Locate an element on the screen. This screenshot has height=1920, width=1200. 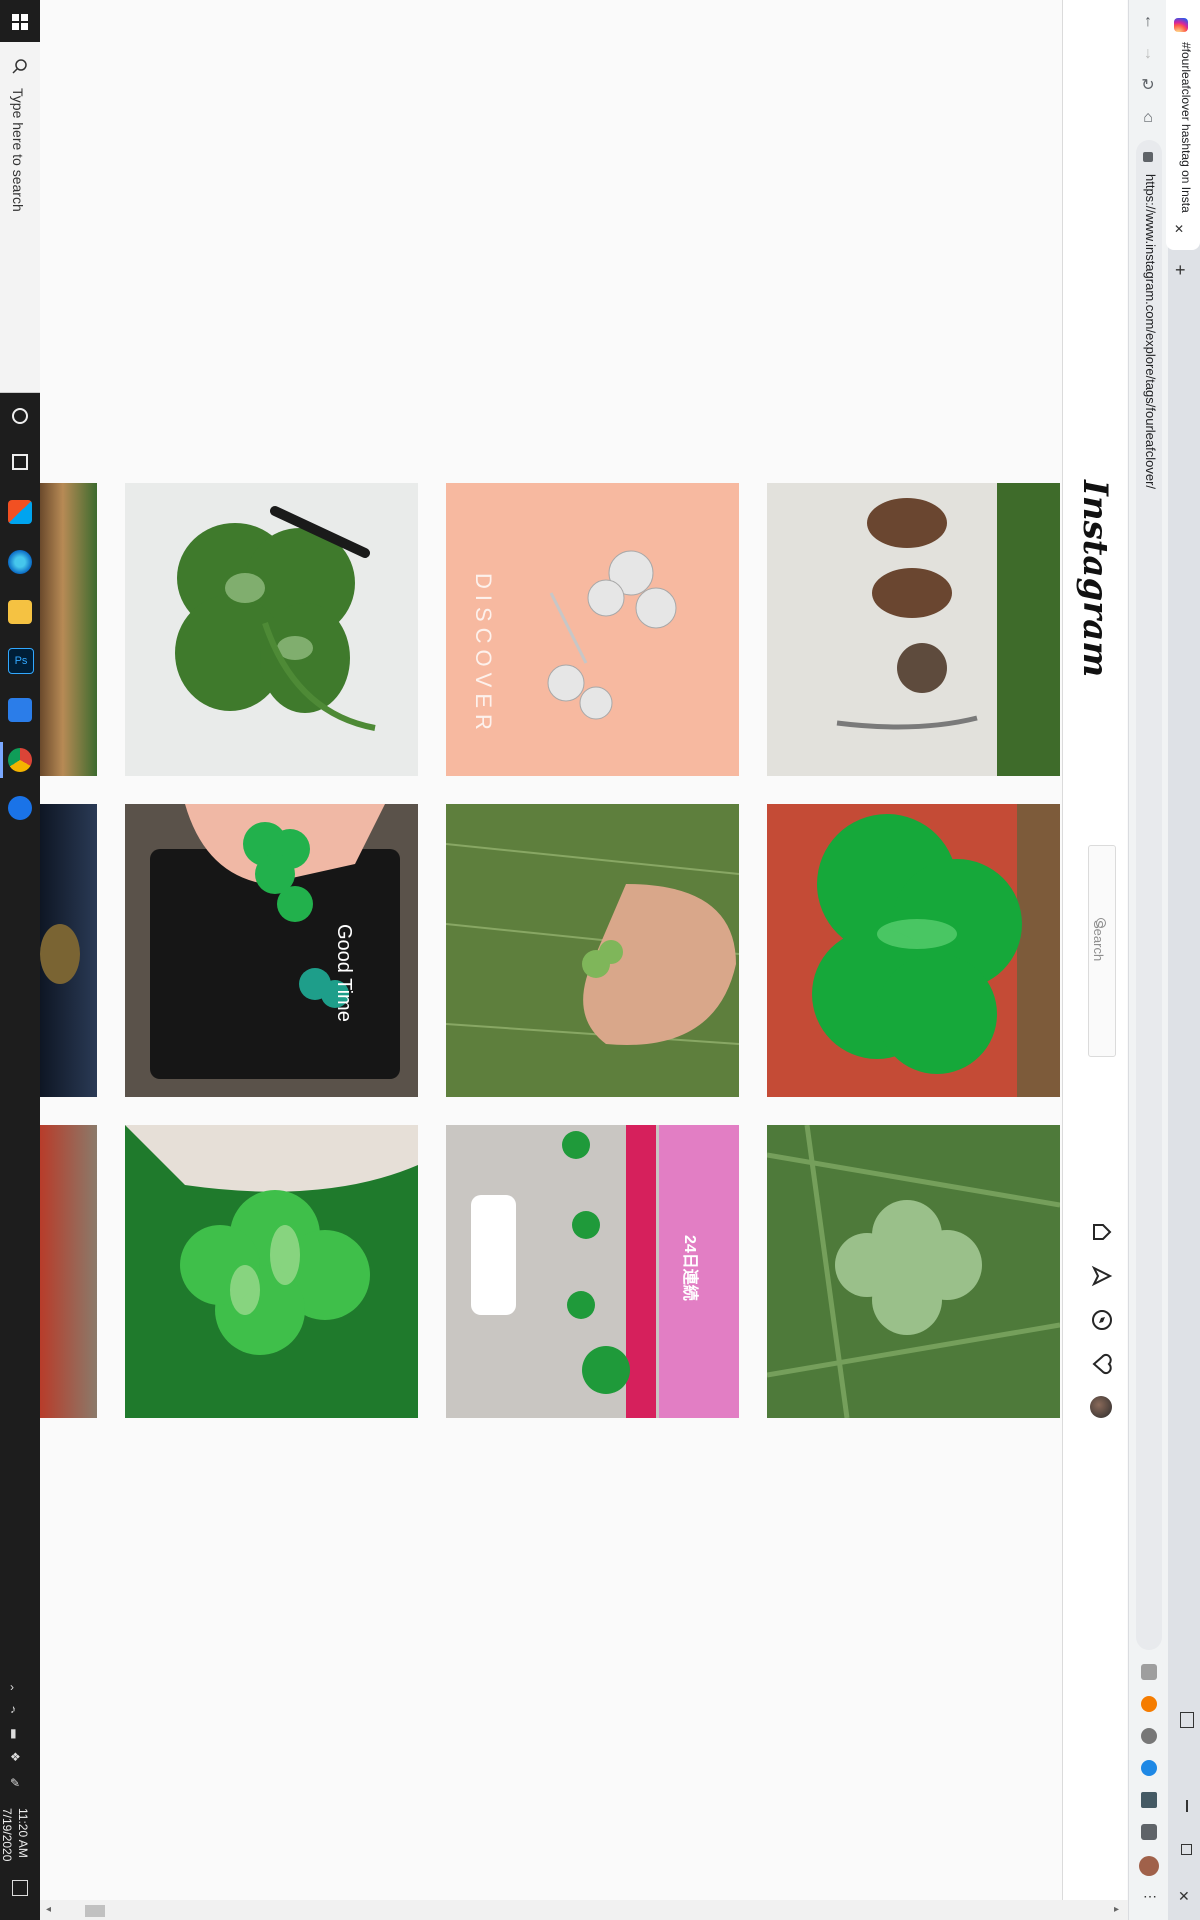
active-app-indicator is located at coordinates (1, 760).